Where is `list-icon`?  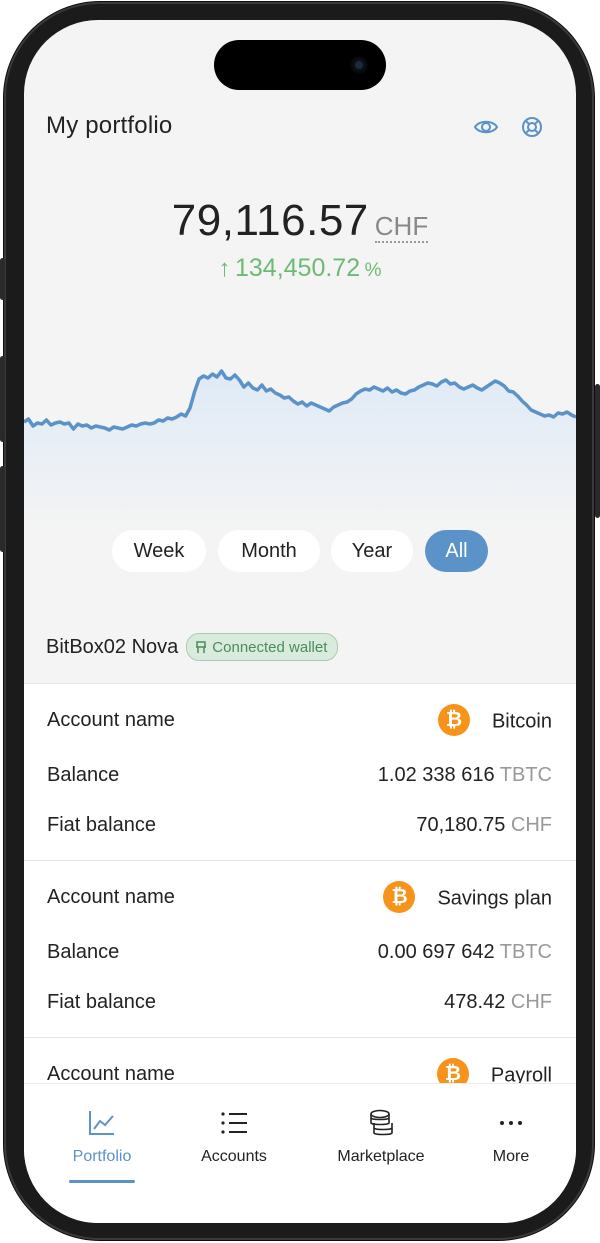 list-icon is located at coordinates (234, 1123).